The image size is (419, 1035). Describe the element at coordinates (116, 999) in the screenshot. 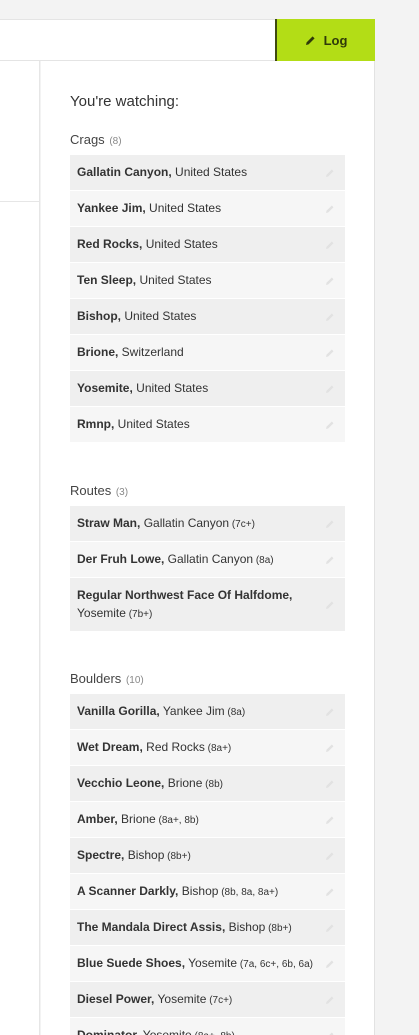

I see `item-name: Diesel Power,` at that location.